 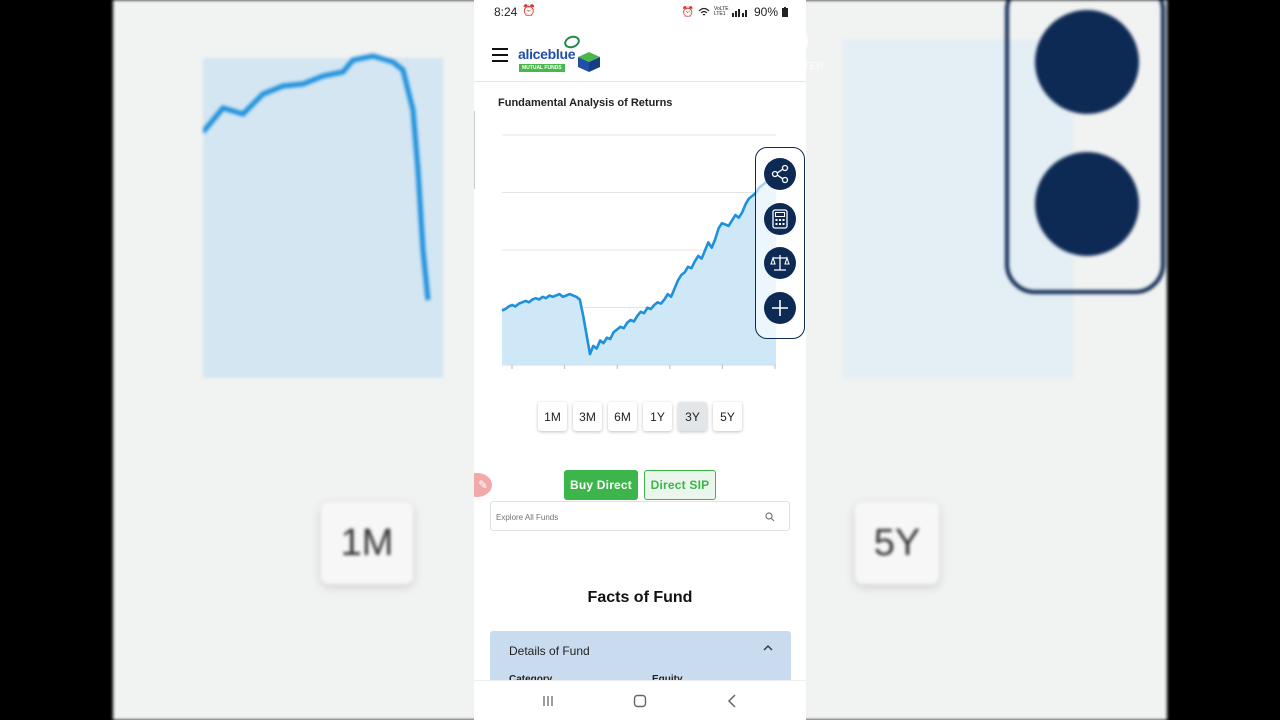 What do you see at coordinates (1087, 204) in the screenshot?
I see `backdrop-plus-fab` at bounding box center [1087, 204].